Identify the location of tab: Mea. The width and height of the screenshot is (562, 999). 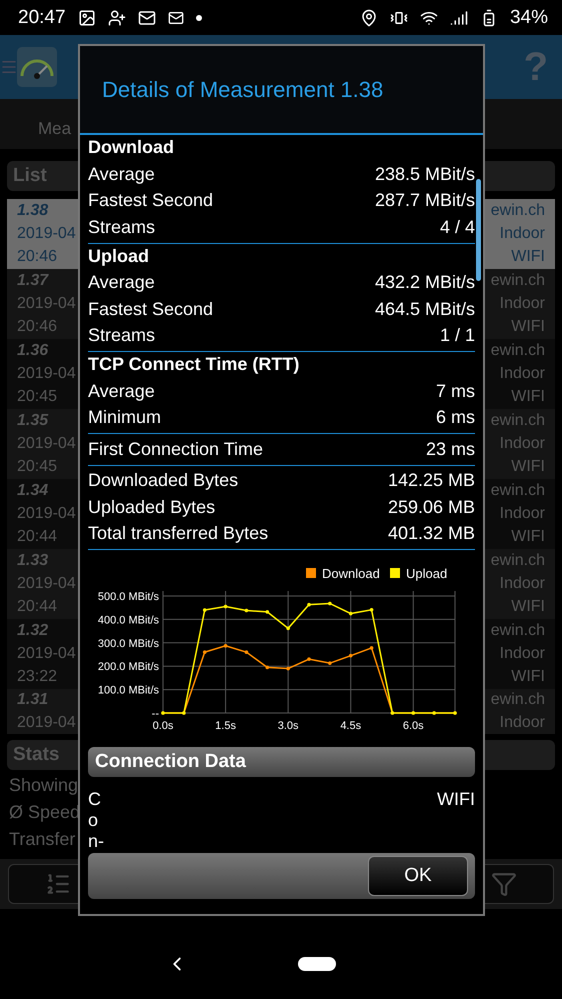
(36, 124).